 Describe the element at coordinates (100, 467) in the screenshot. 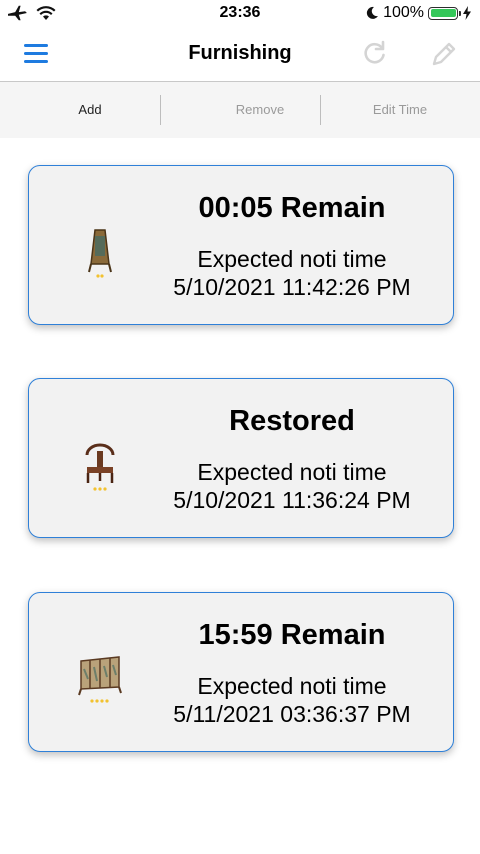

I see `chair-icon` at that location.